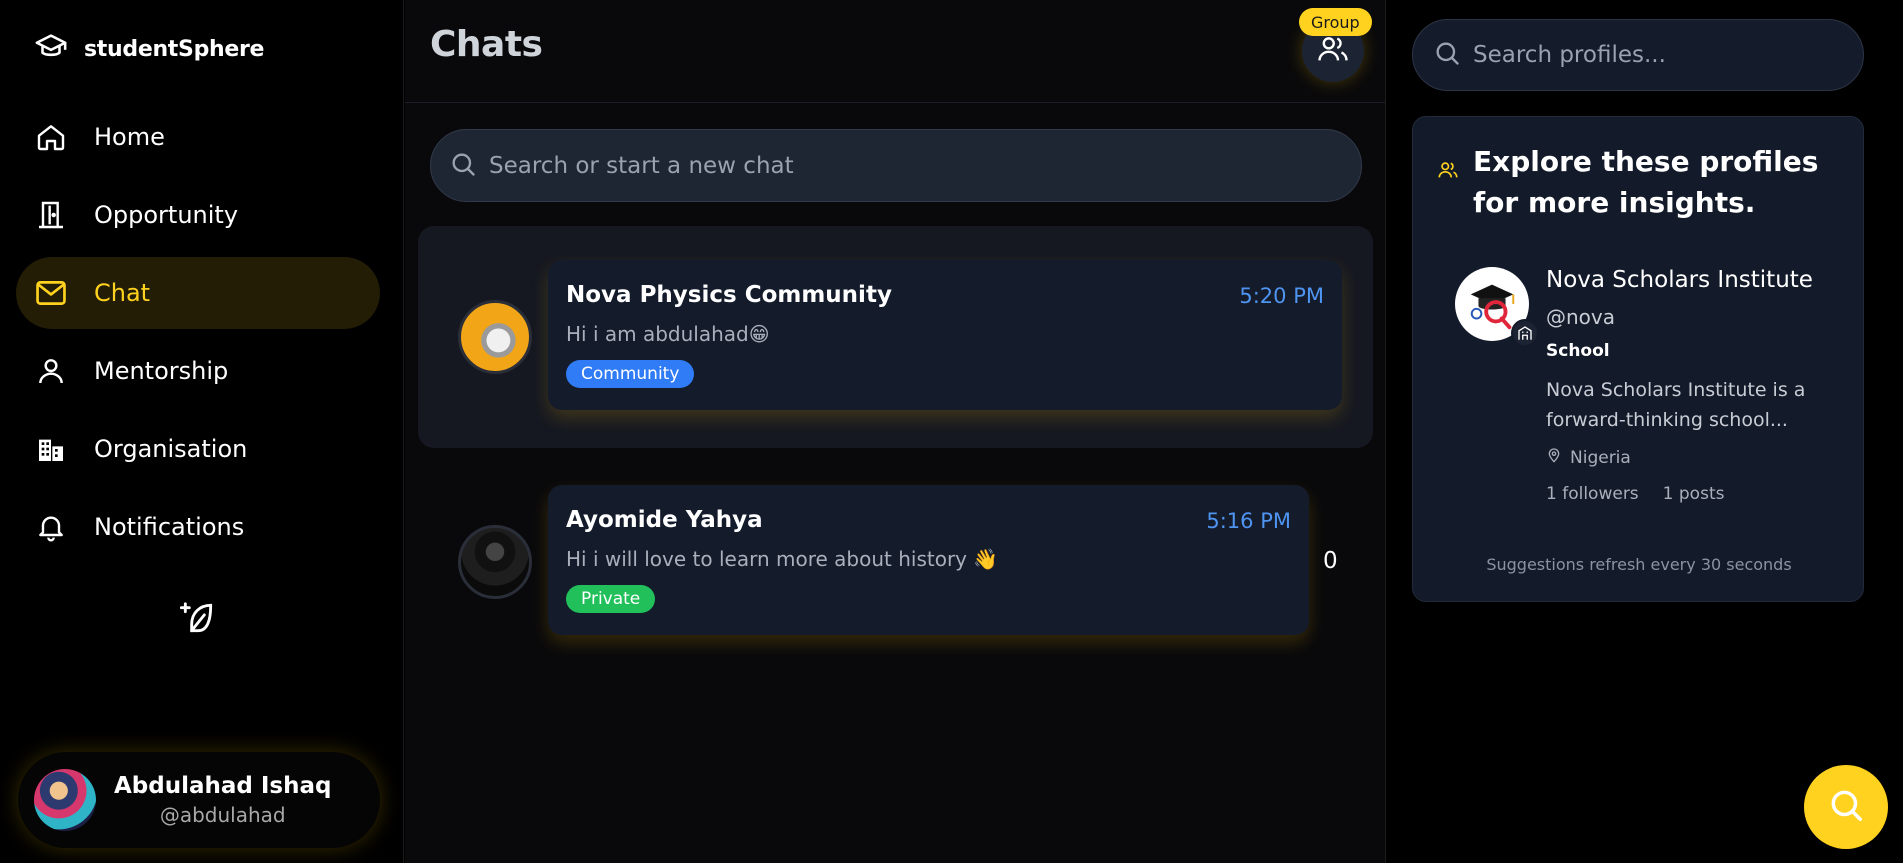  Describe the element at coordinates (668, 334) in the screenshot. I see `chat-last-message: Hi i am abdulahad😁` at that location.